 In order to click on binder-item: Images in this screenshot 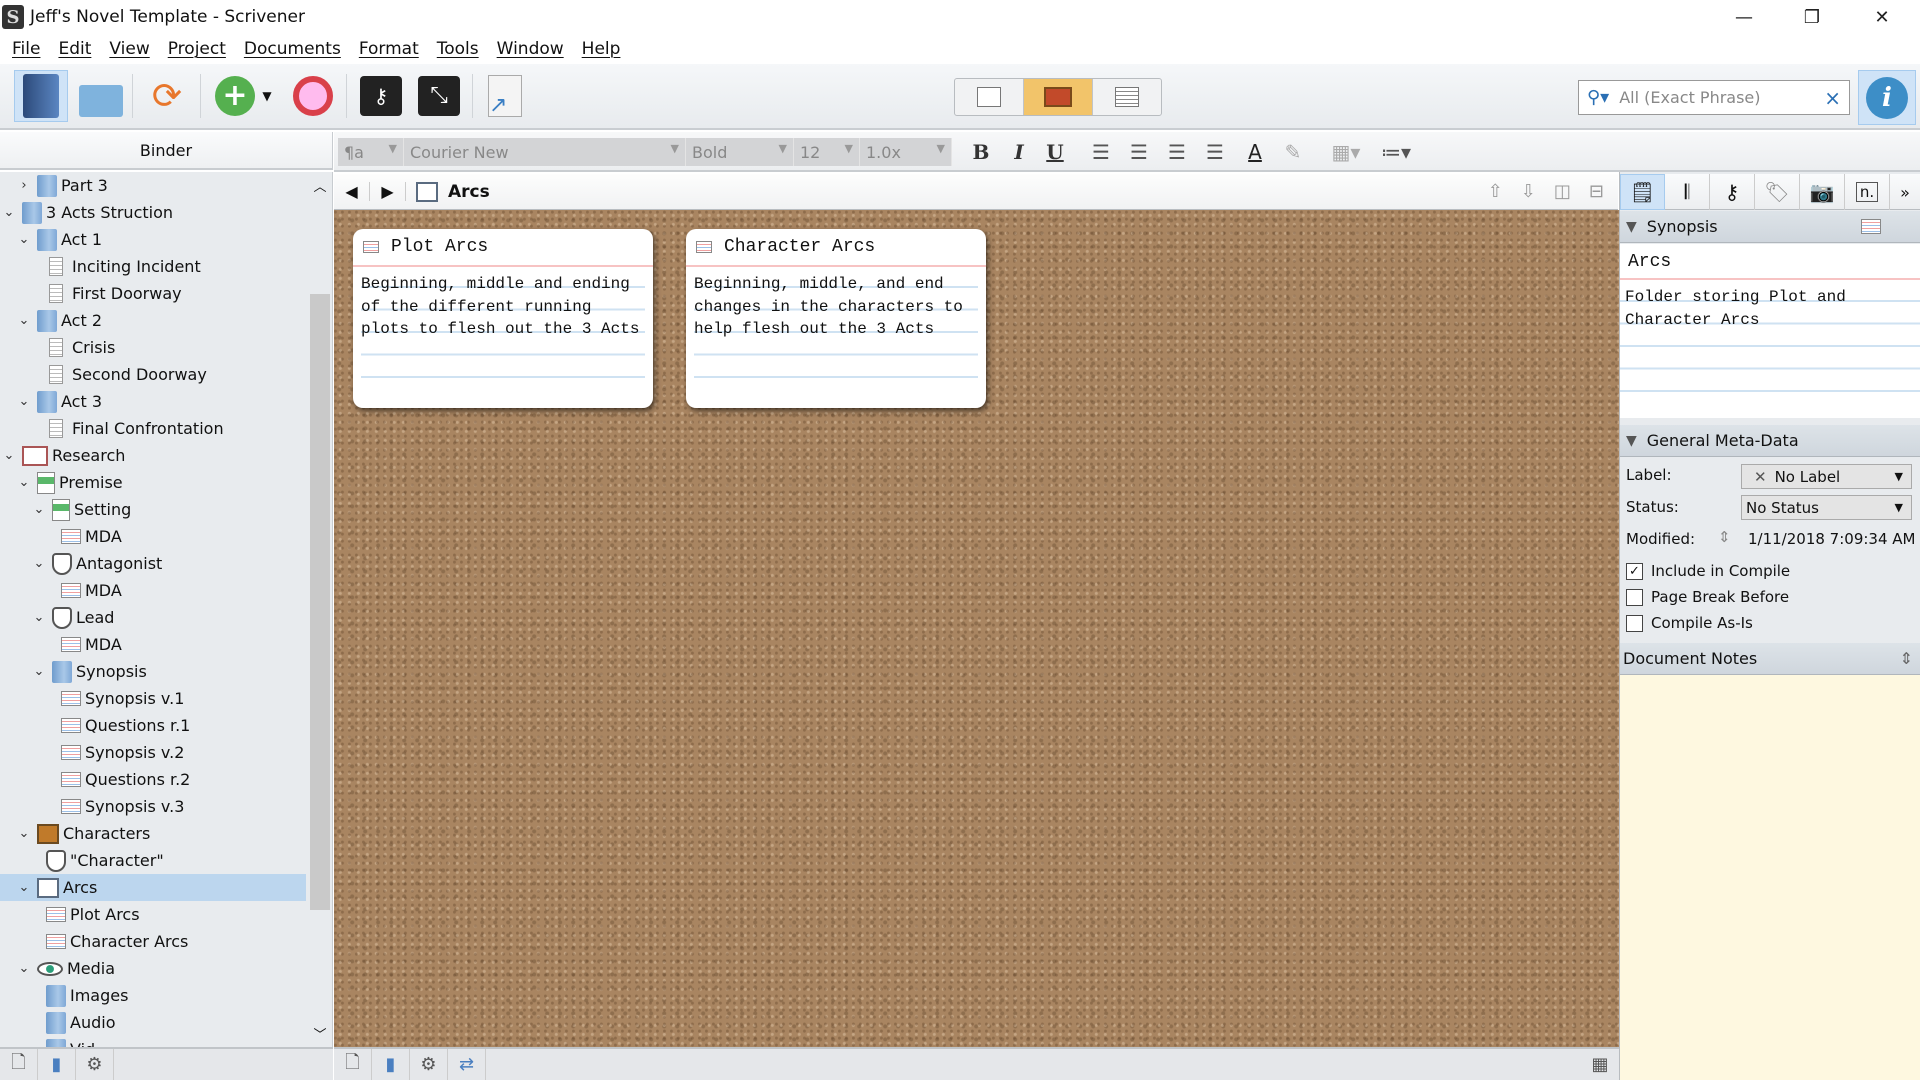, I will do `click(153, 995)`.